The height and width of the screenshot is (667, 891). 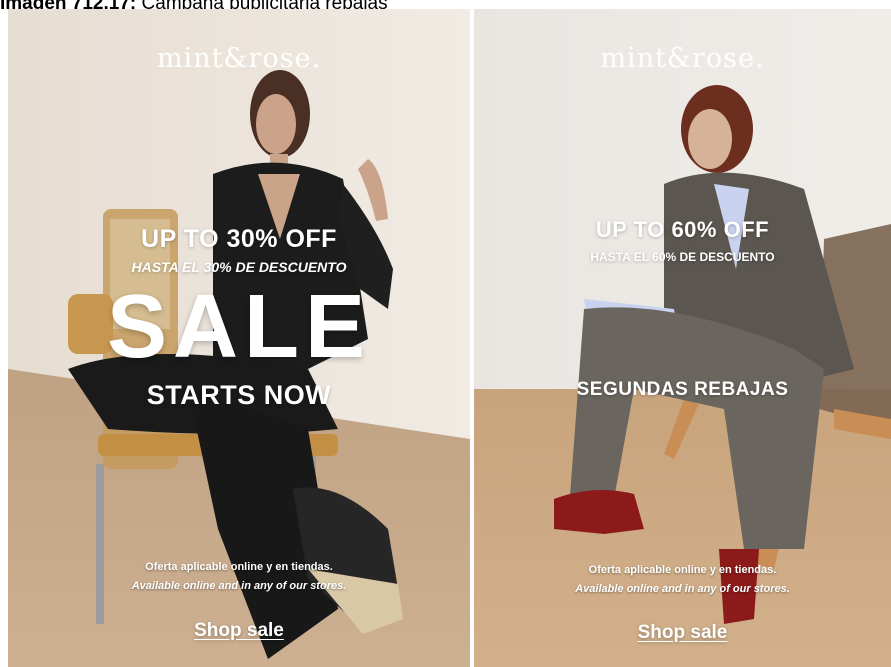 I want to click on discount-subline: HASTA EL 60% DE DESCUENTO, so click(x=682, y=257).